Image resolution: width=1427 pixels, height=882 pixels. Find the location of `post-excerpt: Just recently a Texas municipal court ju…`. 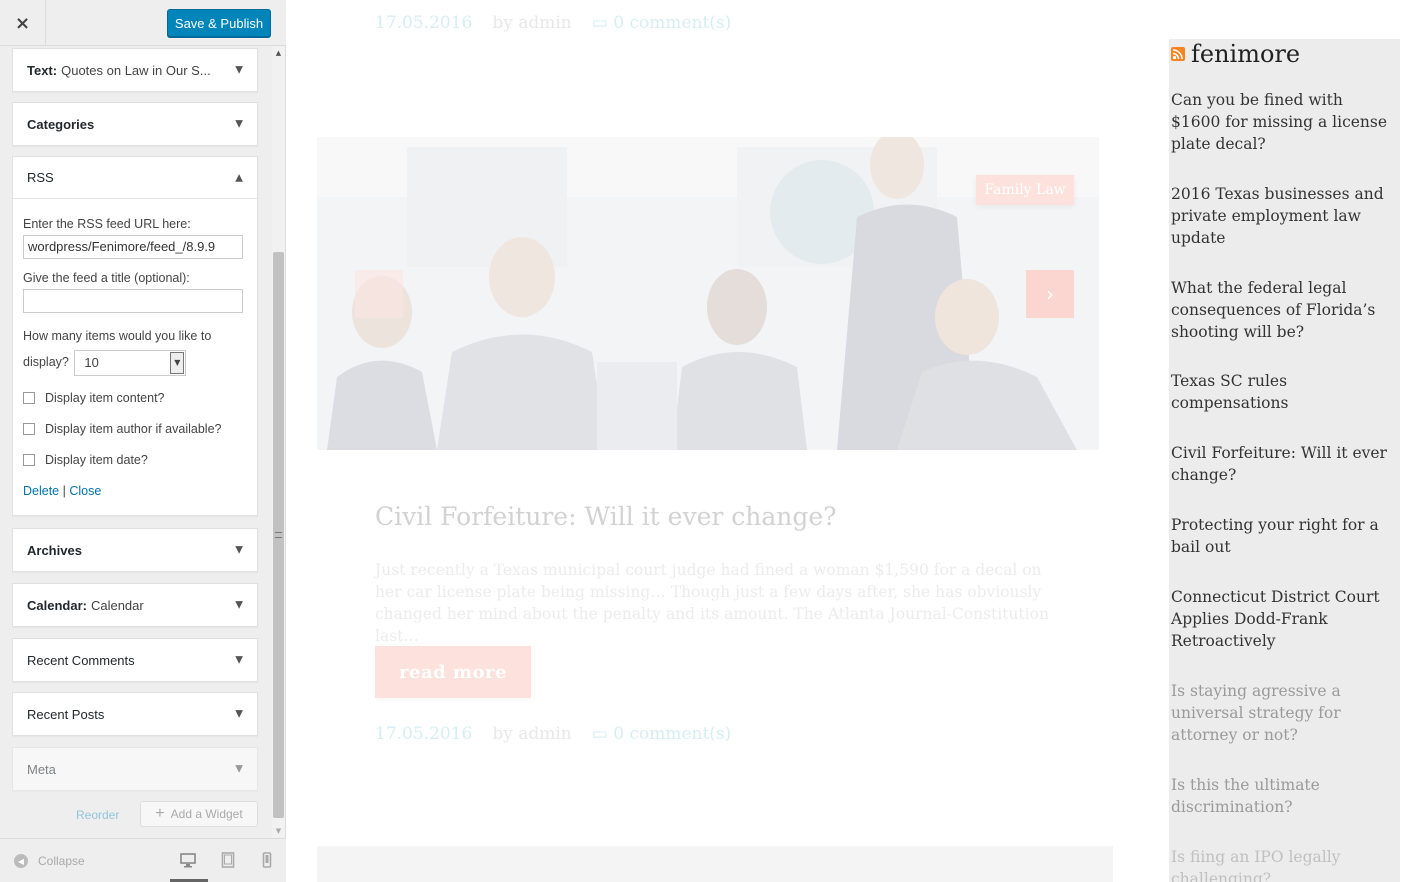

post-excerpt: Just recently a Texas municipal court ju… is located at coordinates (712, 603).